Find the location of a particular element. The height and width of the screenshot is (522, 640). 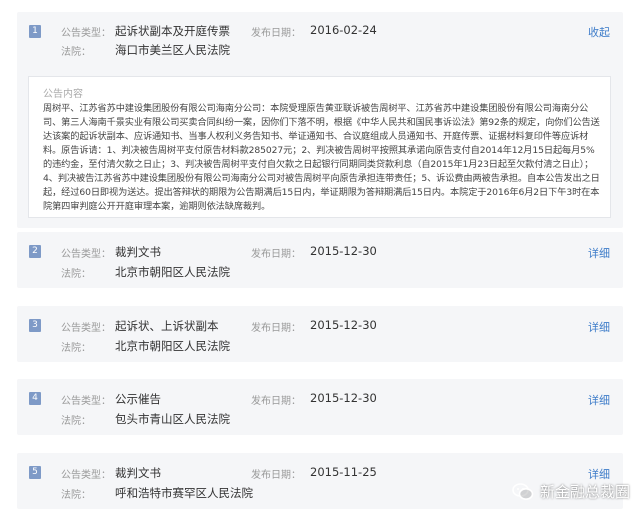

watermark: 新金融总裁圈 is located at coordinates (571, 491).